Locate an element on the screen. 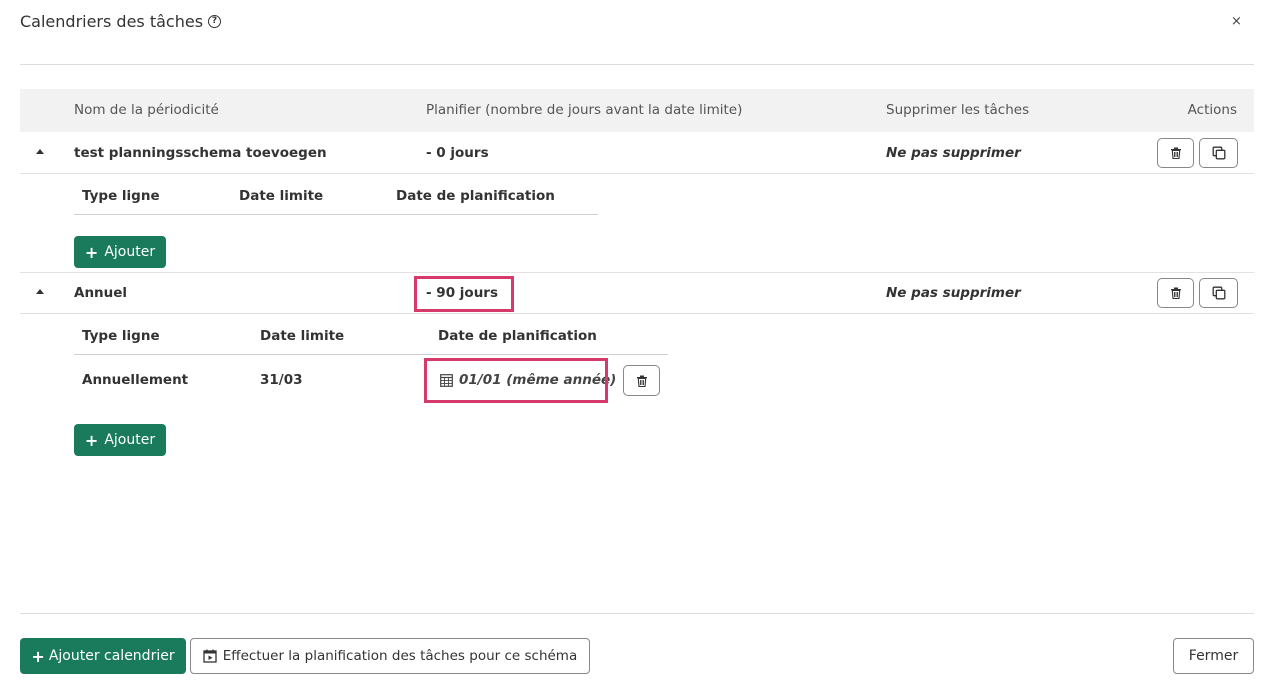 The image size is (1271, 692). calendar-play-icon is located at coordinates (210, 656).